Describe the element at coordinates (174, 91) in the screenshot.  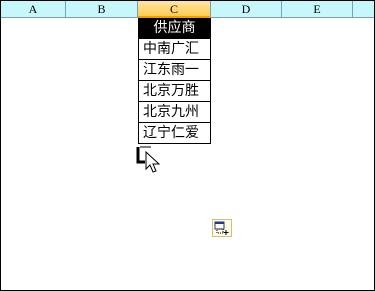
I see `cell-c4: 北京万胜` at that location.